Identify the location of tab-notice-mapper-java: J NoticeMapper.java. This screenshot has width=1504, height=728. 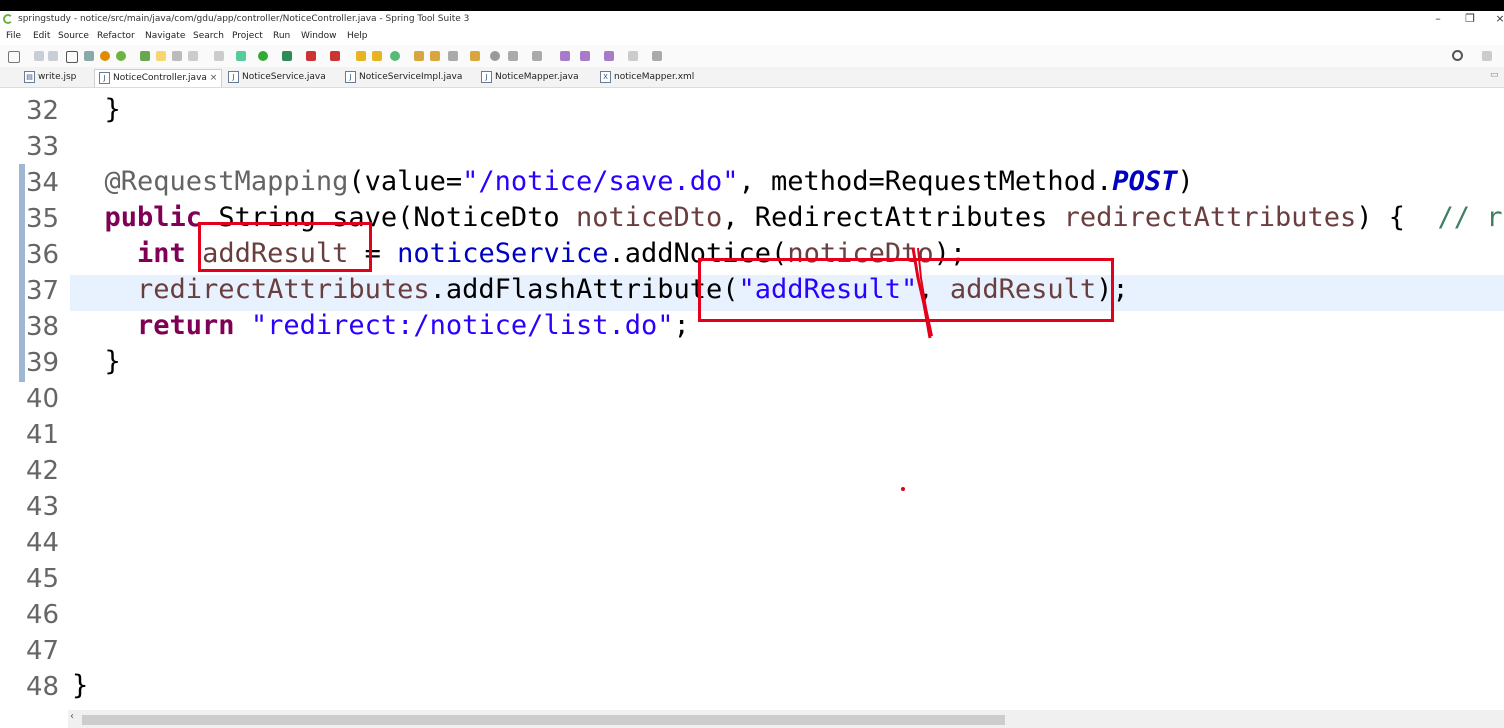
(530, 77).